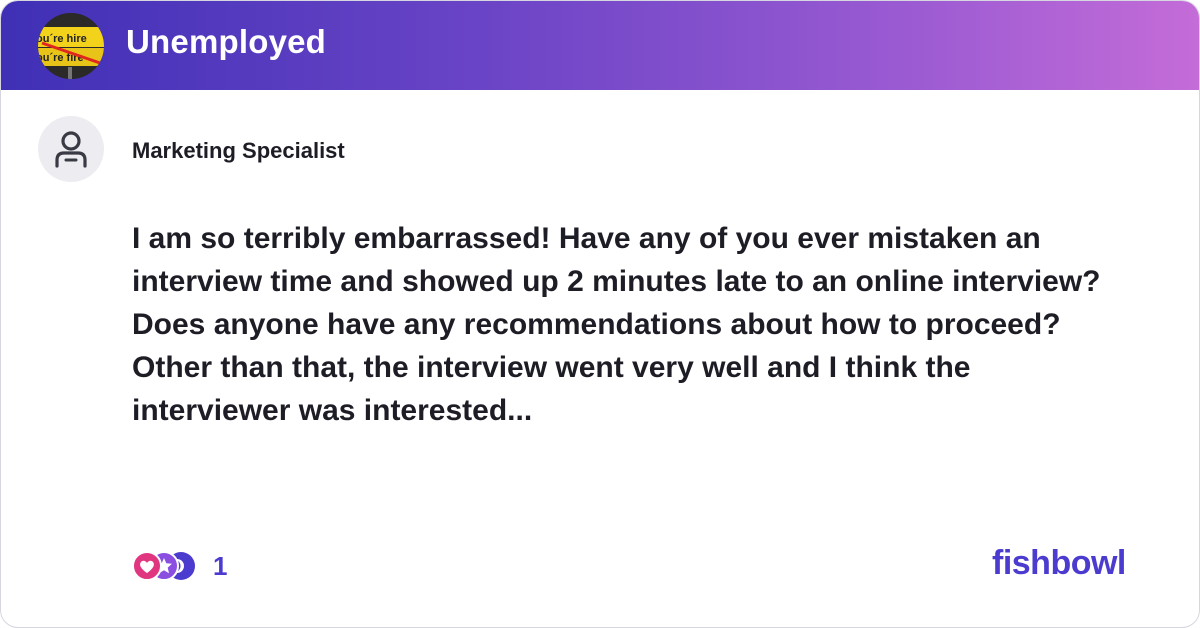 Image resolution: width=1200 pixels, height=628 pixels. Describe the element at coordinates (220, 565) in the screenshot. I see `reaction-count: 1` at that location.